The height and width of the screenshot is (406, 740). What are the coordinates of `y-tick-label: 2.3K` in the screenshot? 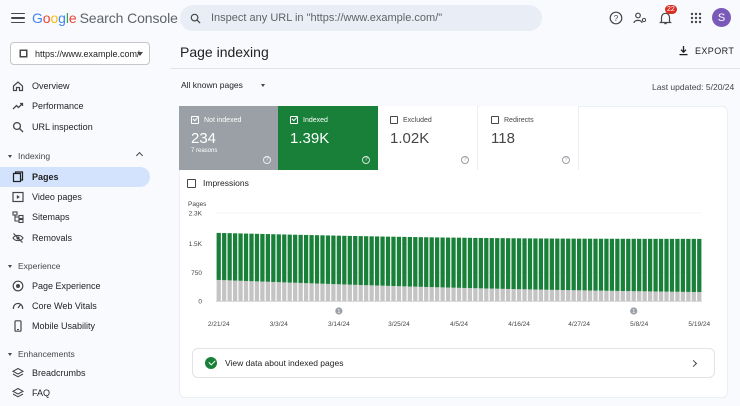 It's located at (196, 214).